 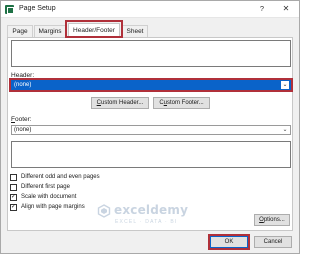 I want to click on tab-margins: Margins, so click(x=50, y=31).